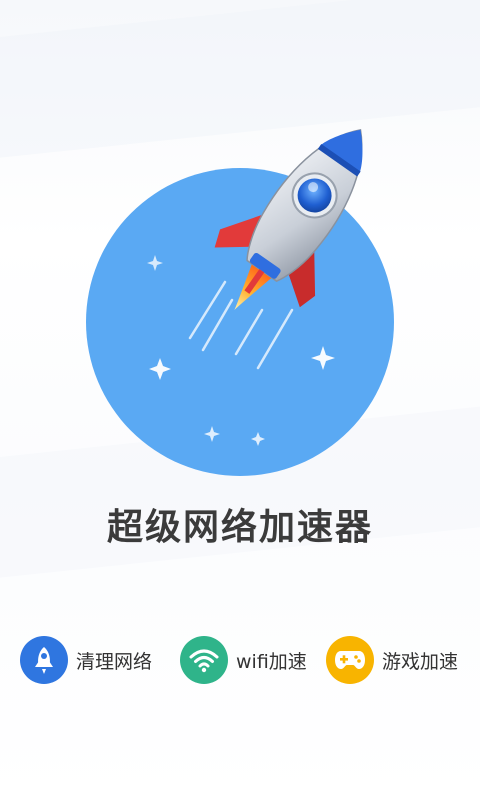 This screenshot has width=480, height=800. Describe the element at coordinates (114, 661) in the screenshot. I see `feature-label: 清理网络` at that location.